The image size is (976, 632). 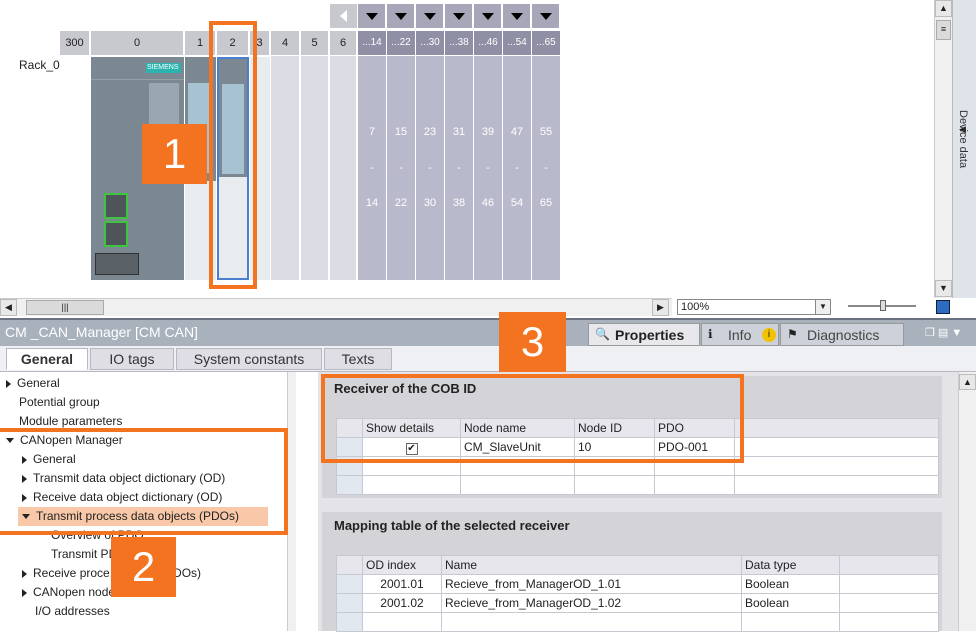 I want to click on tab-info: ℹ Info i, so click(x=740, y=334).